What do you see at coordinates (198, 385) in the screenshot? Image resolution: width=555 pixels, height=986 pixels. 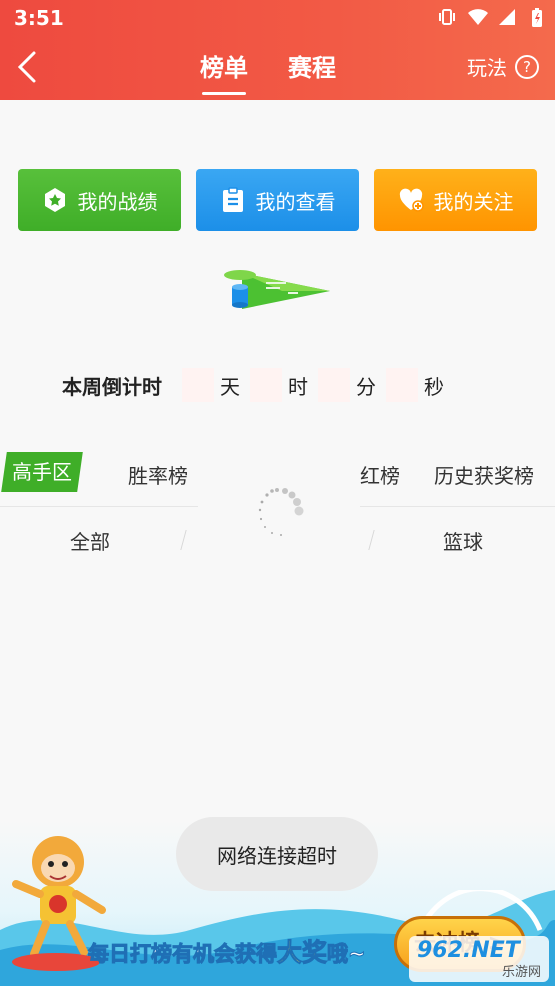 I see `countdown-days-value` at bounding box center [198, 385].